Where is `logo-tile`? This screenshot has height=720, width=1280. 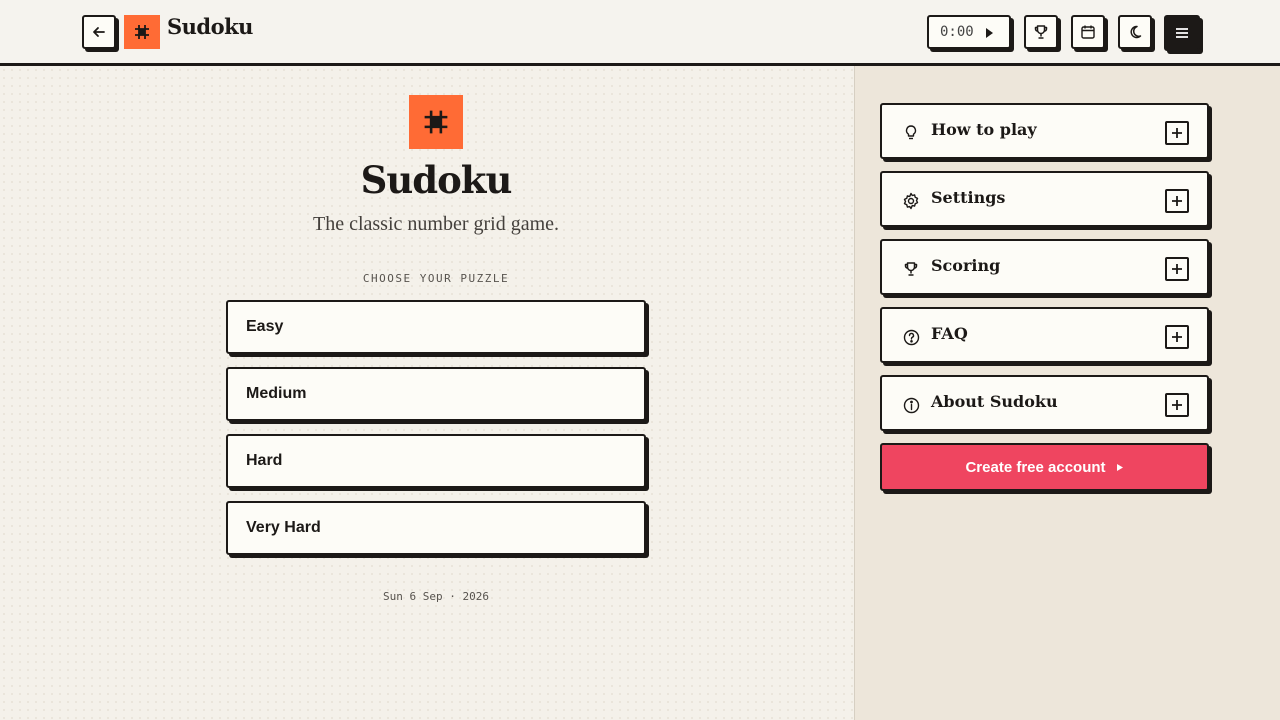 logo-tile is located at coordinates (142, 32).